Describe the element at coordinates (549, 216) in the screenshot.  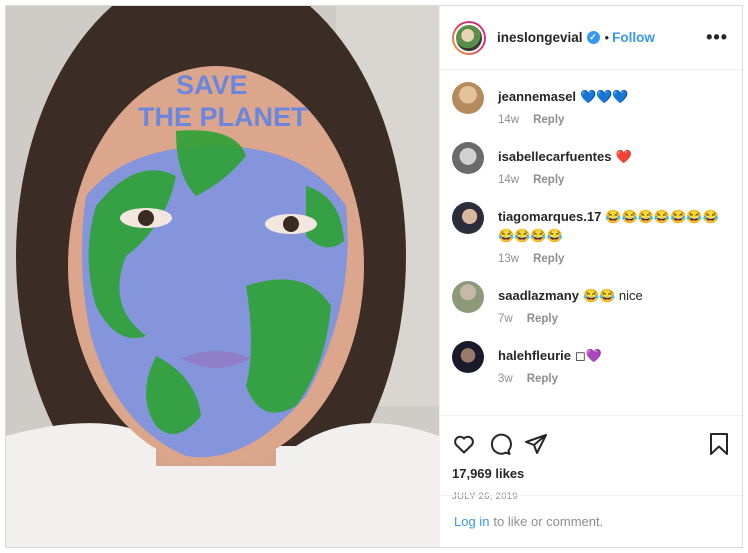
I see `commenter-username: tiagomarques.17` at that location.